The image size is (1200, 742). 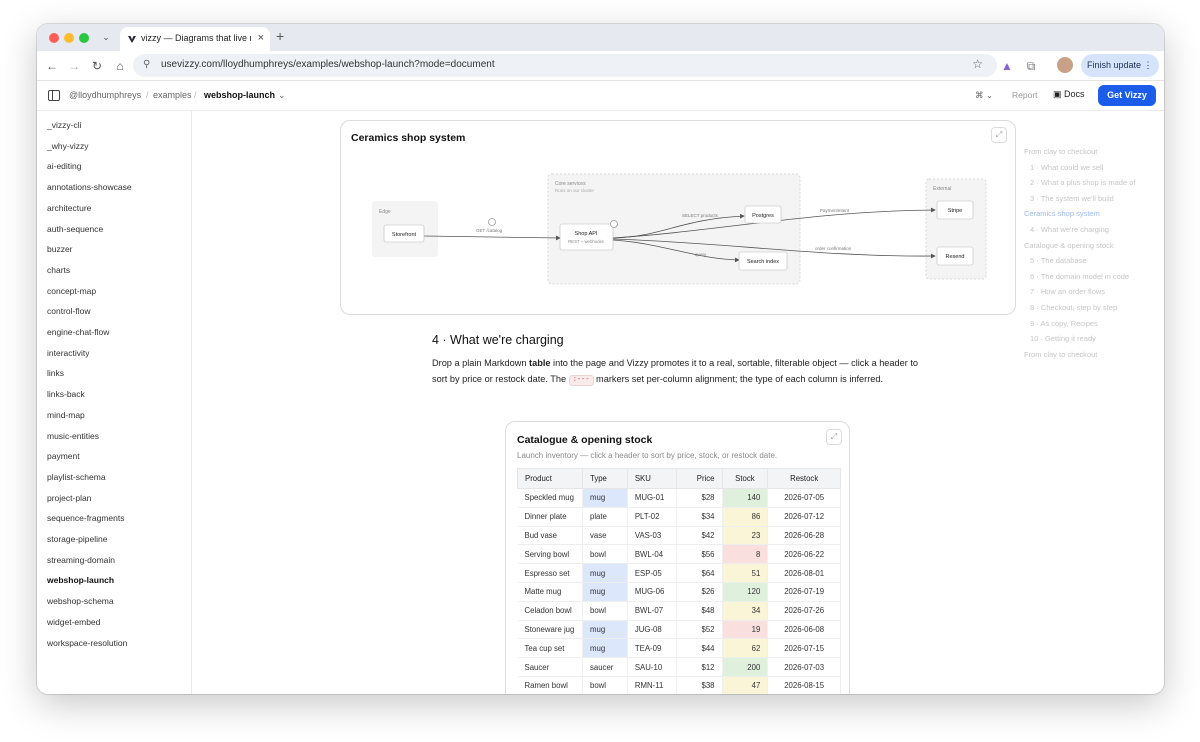 I want to click on sidebar-item-project-plan: project-plan, so click(x=69, y=498).